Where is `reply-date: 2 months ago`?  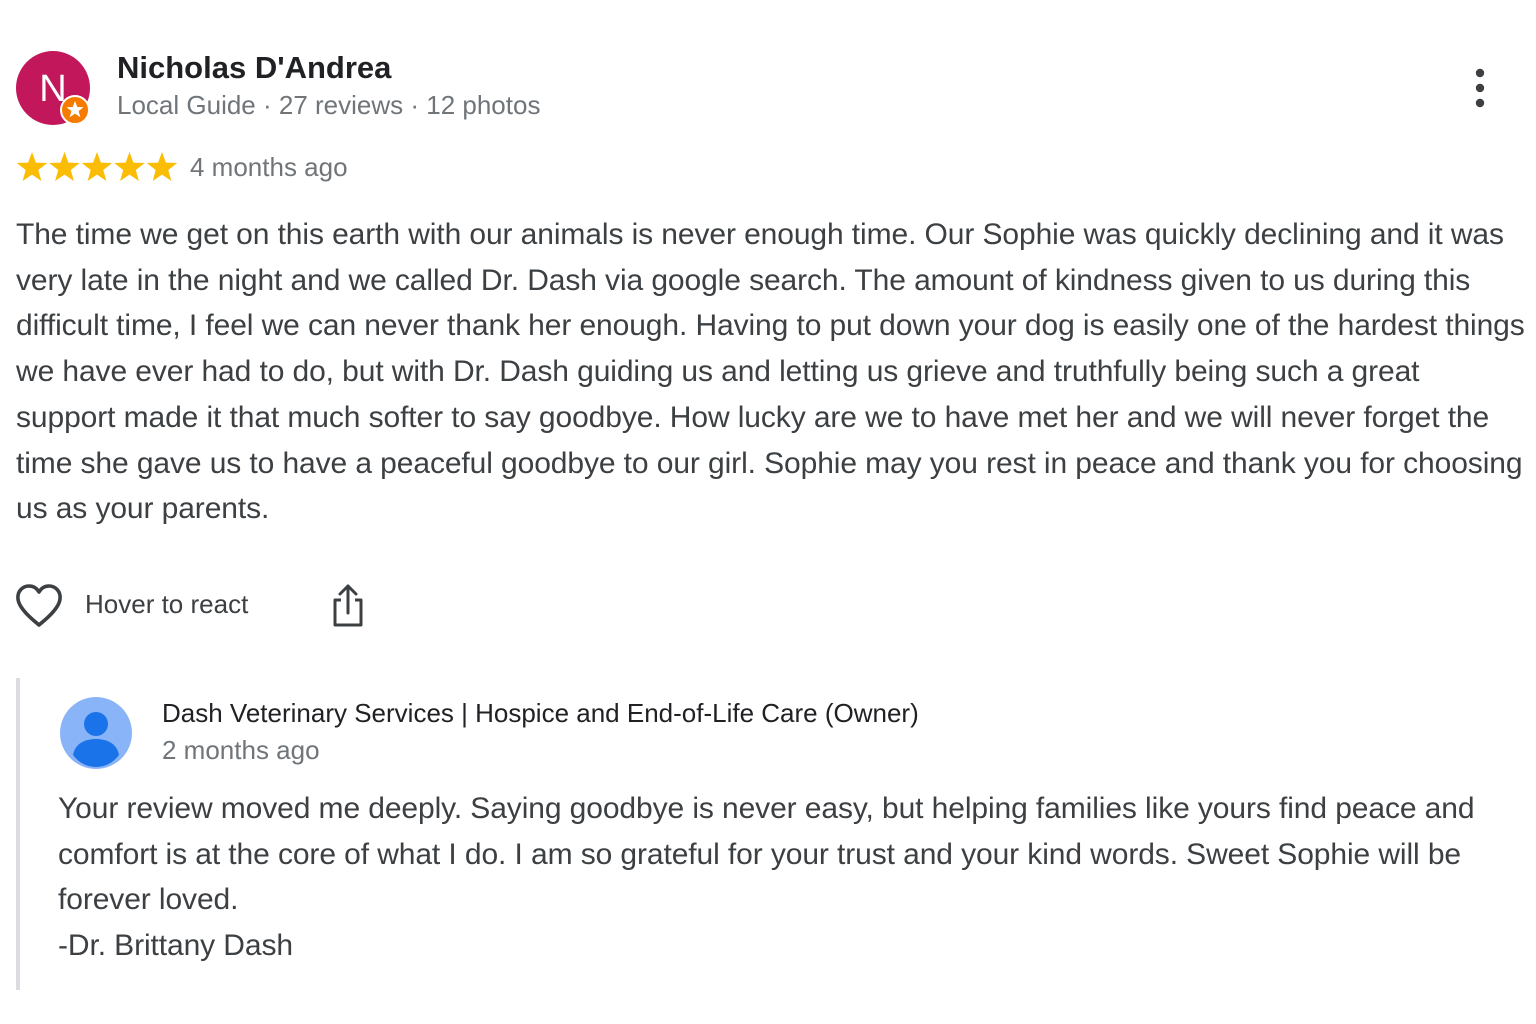
reply-date: 2 months ago is located at coordinates (241, 750).